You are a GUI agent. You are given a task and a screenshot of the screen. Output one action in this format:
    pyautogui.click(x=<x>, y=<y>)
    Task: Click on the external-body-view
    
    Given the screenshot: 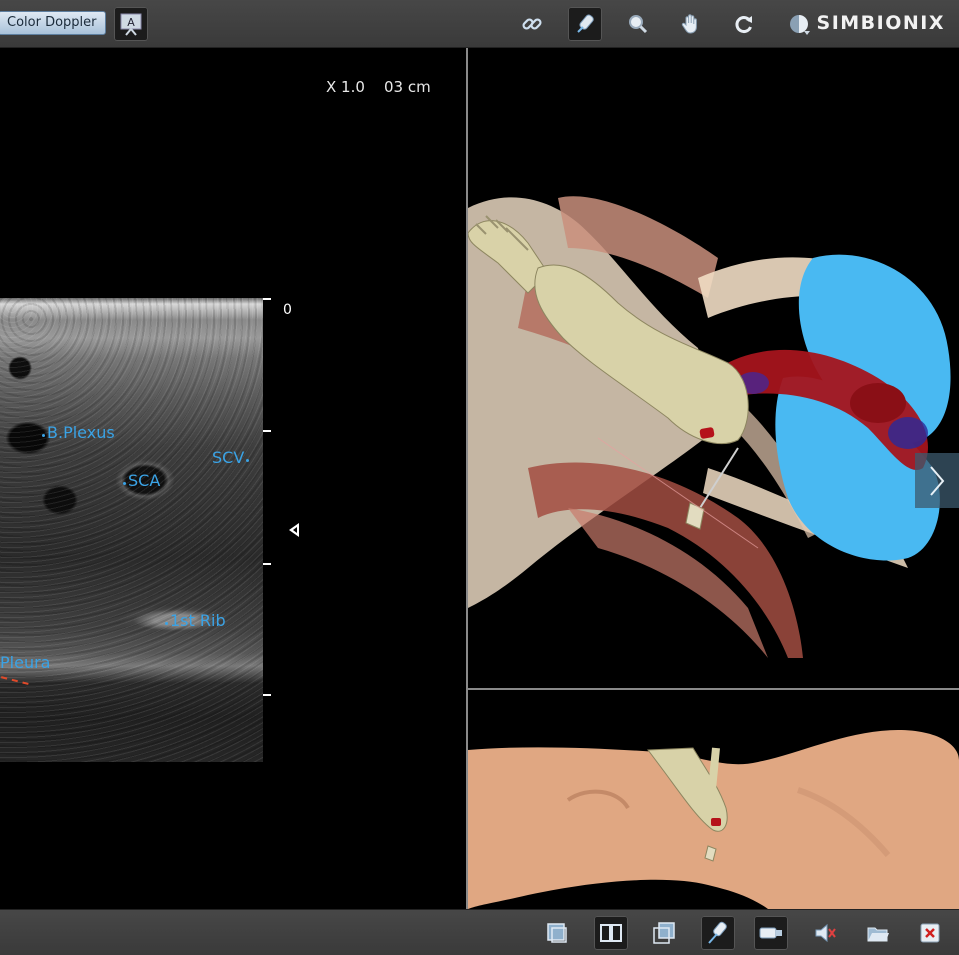 What is the action you would take?
    pyautogui.click(x=713, y=799)
    